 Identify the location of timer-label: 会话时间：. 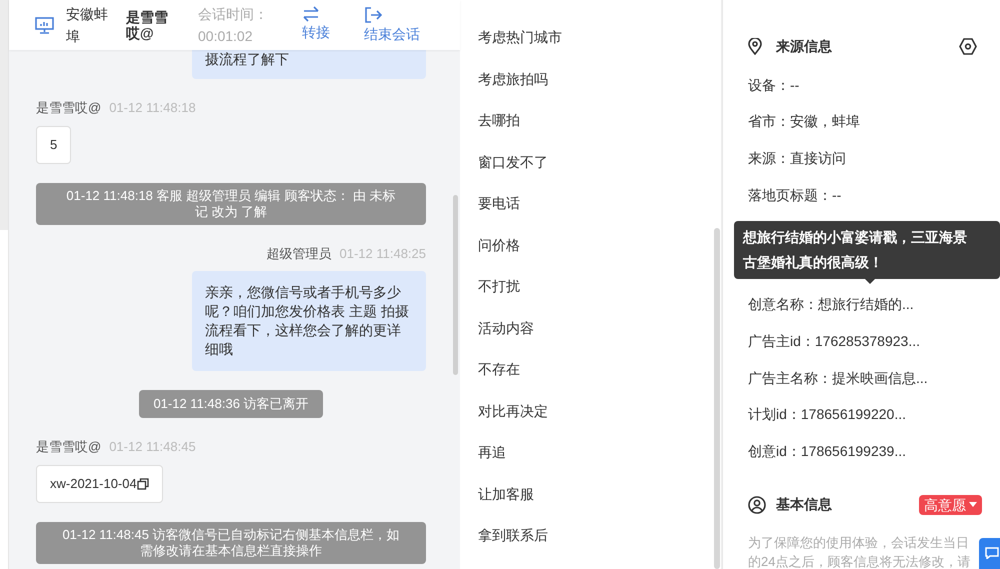
(233, 14).